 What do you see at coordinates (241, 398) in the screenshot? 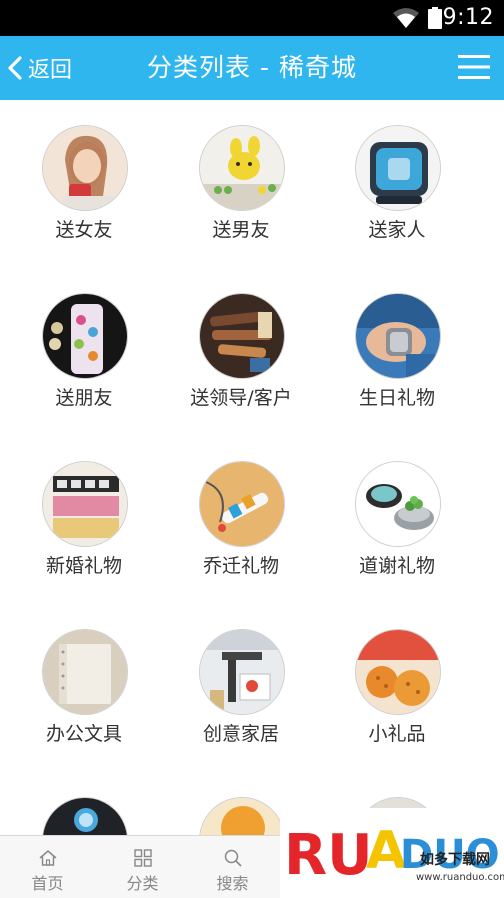
I see `category-label: 送领导/客户` at bounding box center [241, 398].